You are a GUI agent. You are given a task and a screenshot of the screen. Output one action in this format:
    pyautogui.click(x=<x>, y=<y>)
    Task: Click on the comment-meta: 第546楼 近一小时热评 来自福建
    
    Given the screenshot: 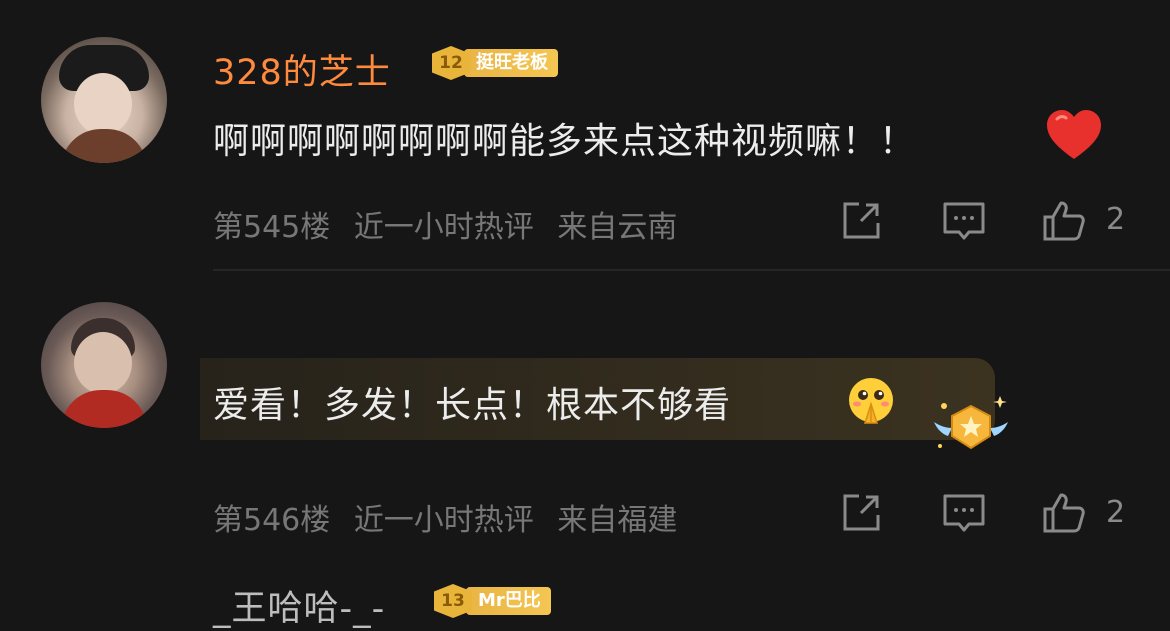 What is the action you would take?
    pyautogui.click(x=452, y=517)
    